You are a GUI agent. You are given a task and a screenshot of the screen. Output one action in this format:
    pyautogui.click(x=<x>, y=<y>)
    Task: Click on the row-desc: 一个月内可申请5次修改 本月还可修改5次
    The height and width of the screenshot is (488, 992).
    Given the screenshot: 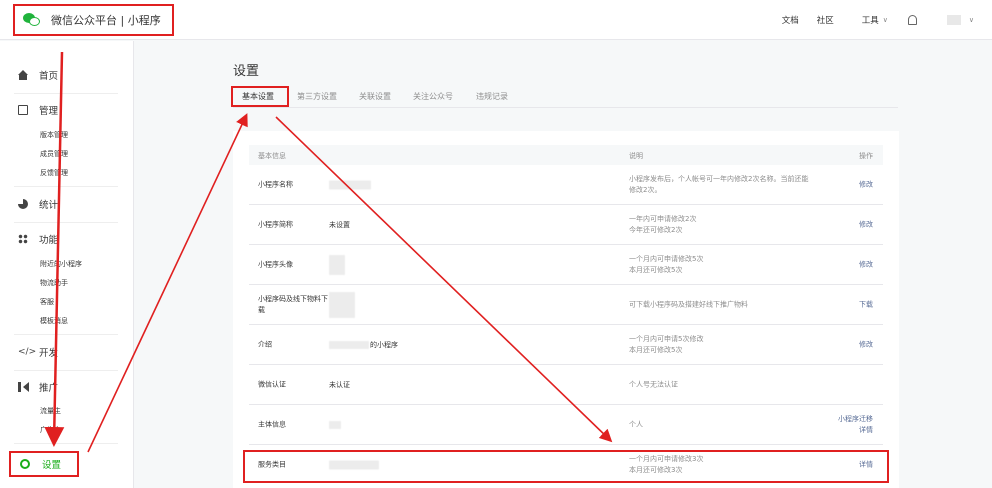 What is the action you would take?
    pyautogui.click(x=666, y=344)
    